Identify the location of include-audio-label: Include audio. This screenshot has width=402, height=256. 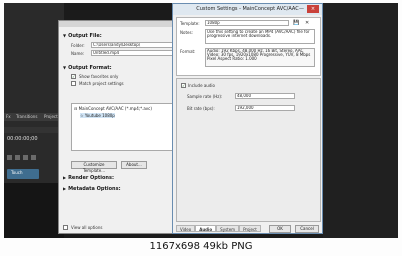
(201, 85).